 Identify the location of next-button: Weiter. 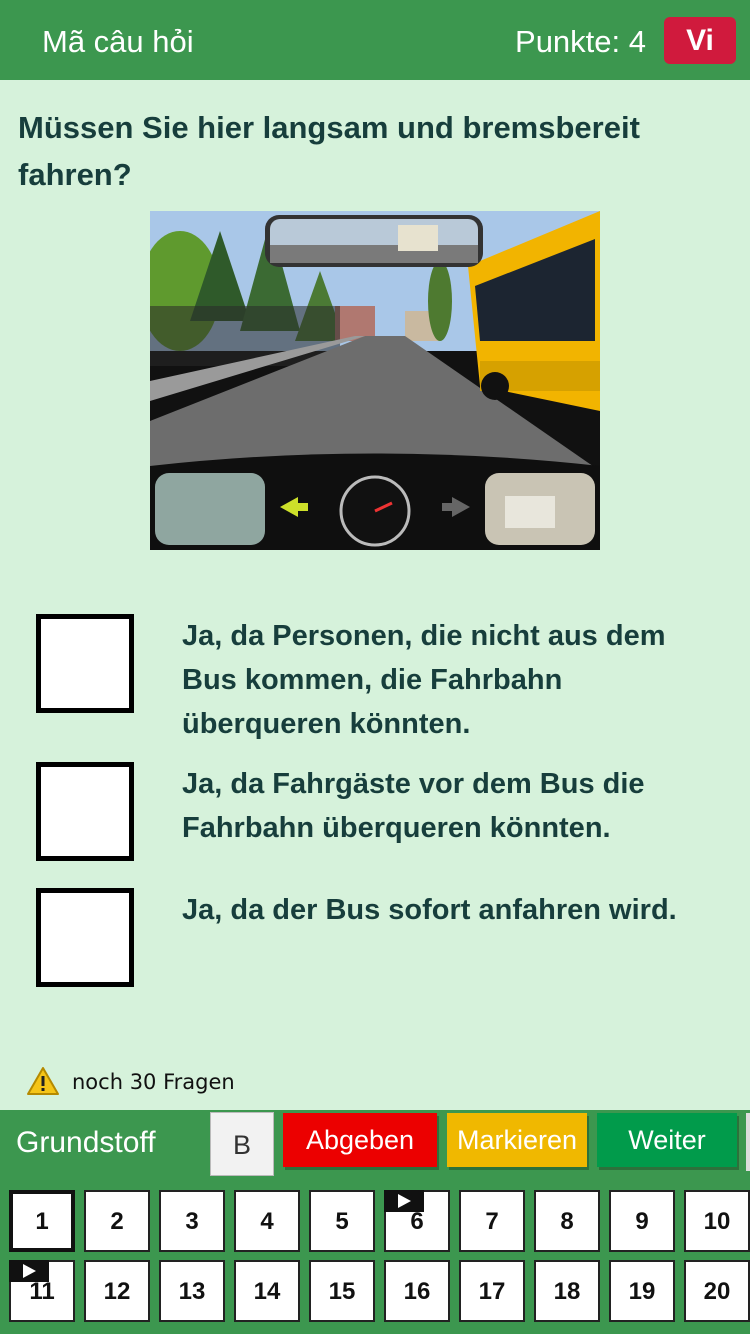
(667, 1140).